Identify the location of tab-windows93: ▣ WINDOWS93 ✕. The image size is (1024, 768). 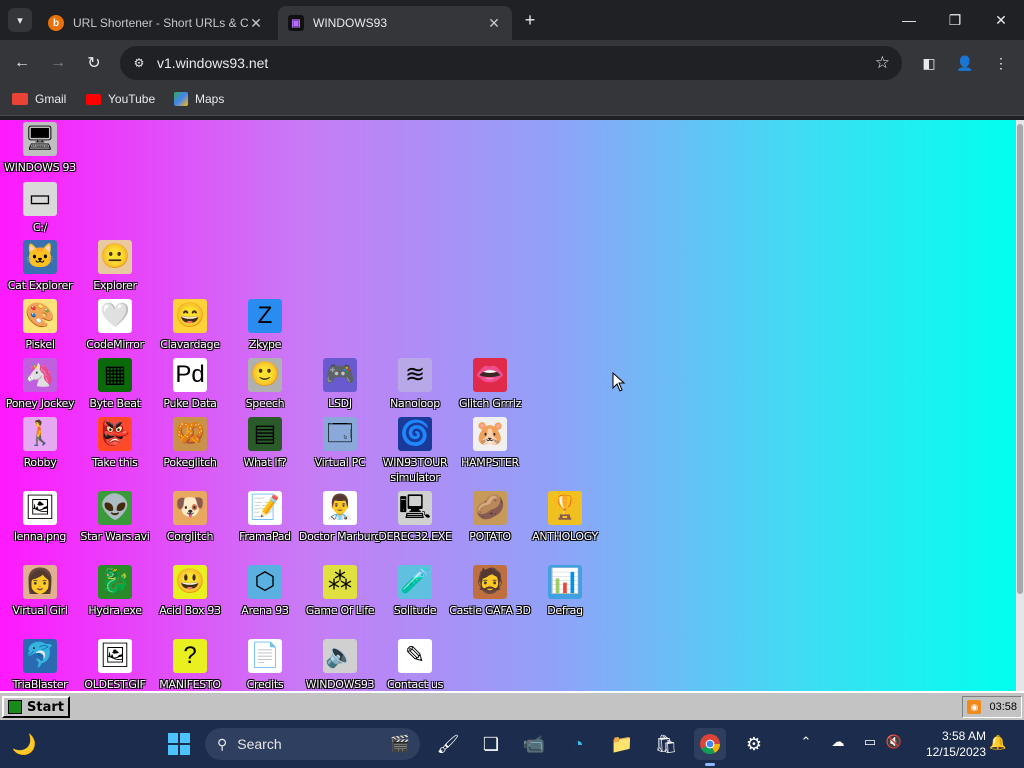
(395, 23).